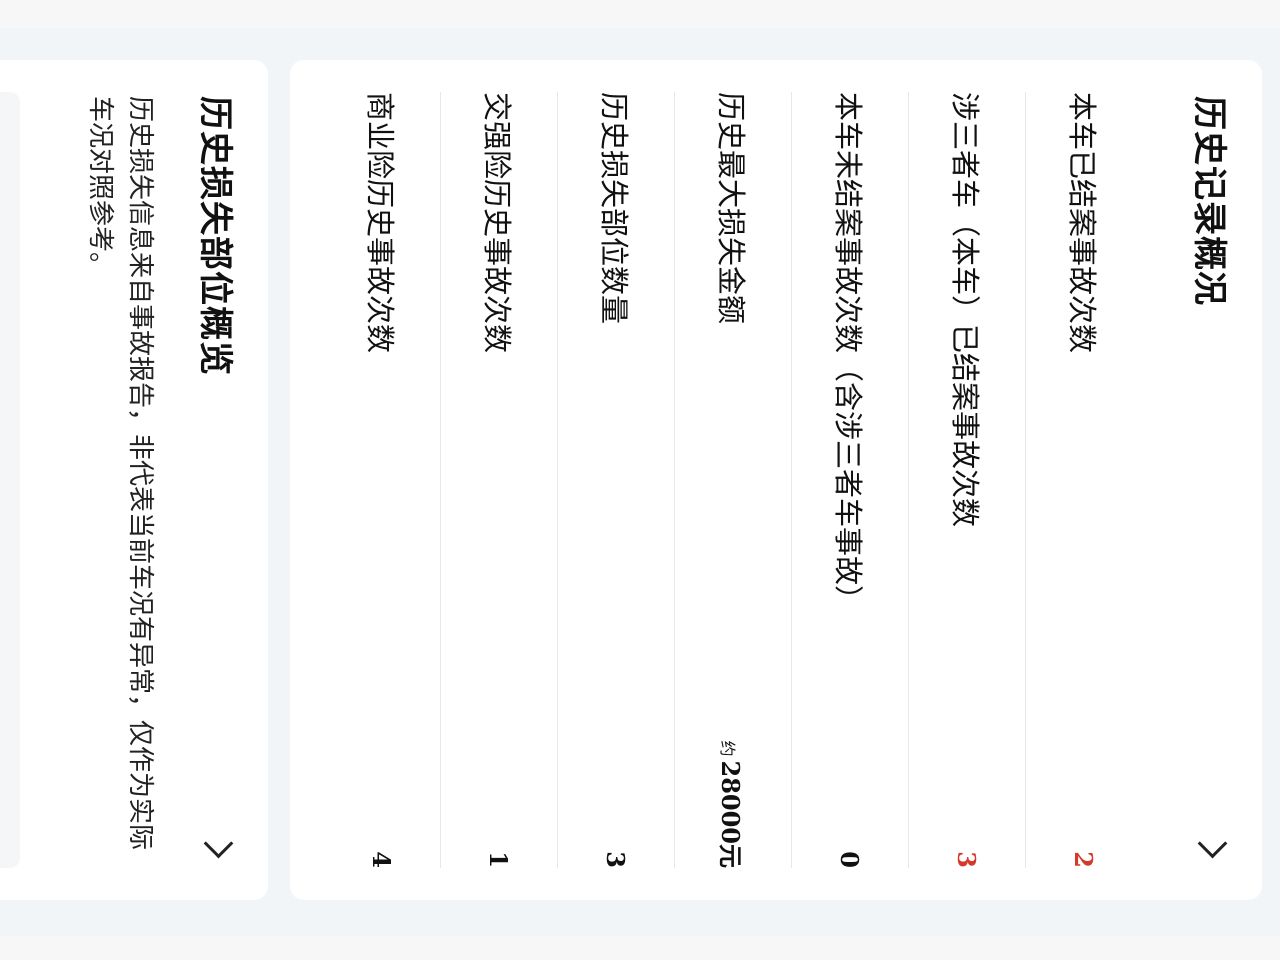 The width and height of the screenshot is (1280, 960). I want to click on history-row: 本车未结案事故次数（含涉三者车事故） 0, so click(849, 480).